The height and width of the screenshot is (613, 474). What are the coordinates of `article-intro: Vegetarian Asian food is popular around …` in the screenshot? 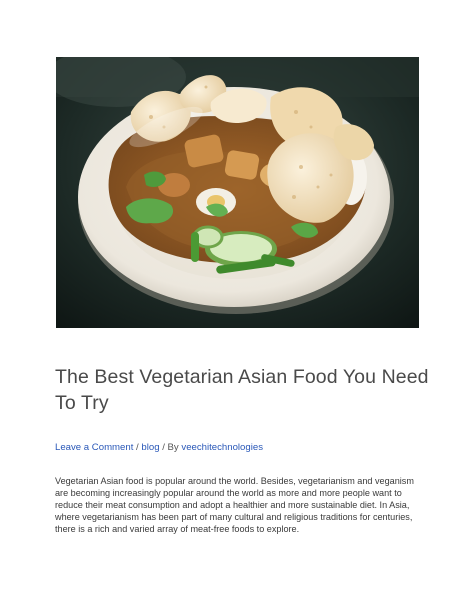 It's located at (234, 505).